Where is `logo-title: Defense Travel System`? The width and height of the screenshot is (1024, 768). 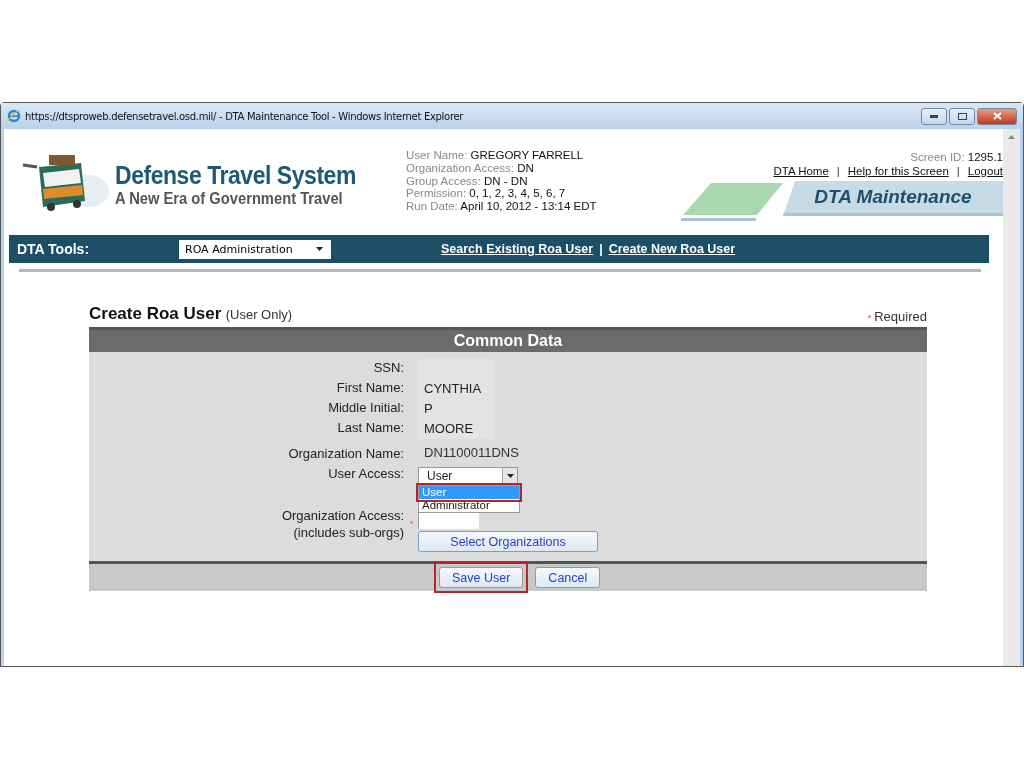
logo-title: Defense Travel System is located at coordinates (235, 175).